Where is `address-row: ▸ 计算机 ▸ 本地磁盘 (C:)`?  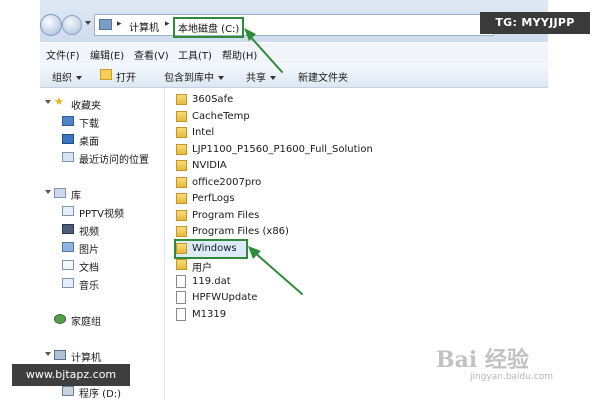
address-row: ▸ 计算机 ▸ 本地磁盘 (C:) is located at coordinates (294, 21).